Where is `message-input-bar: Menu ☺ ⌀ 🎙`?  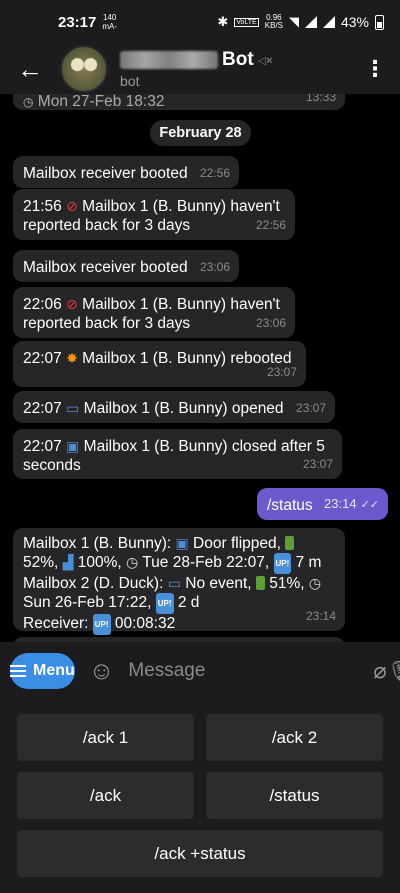
message-input-bar: Menu ☺ ⌀ 🎙 is located at coordinates (200, 671).